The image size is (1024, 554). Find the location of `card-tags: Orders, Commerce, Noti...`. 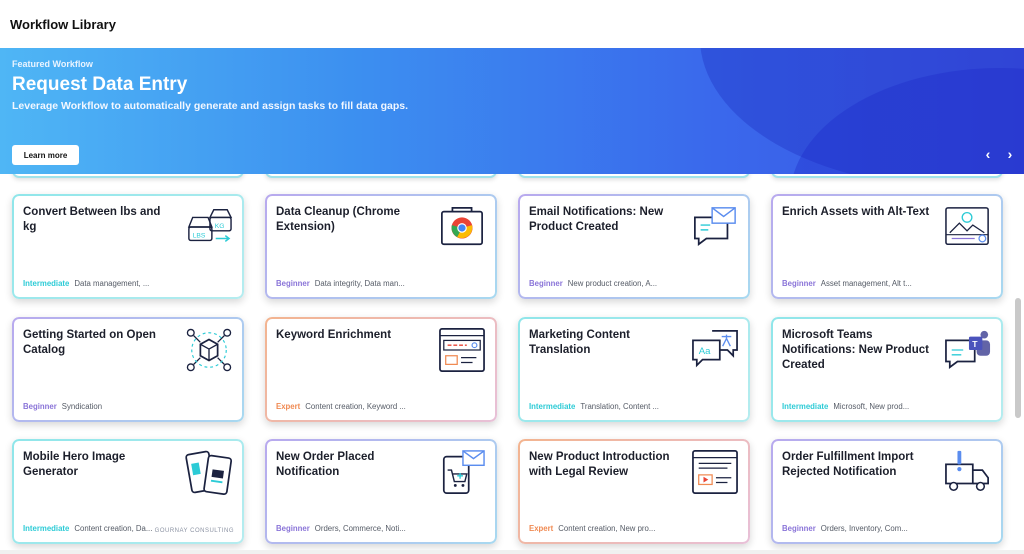

card-tags: Orders, Commerce, Noti... is located at coordinates (360, 528).